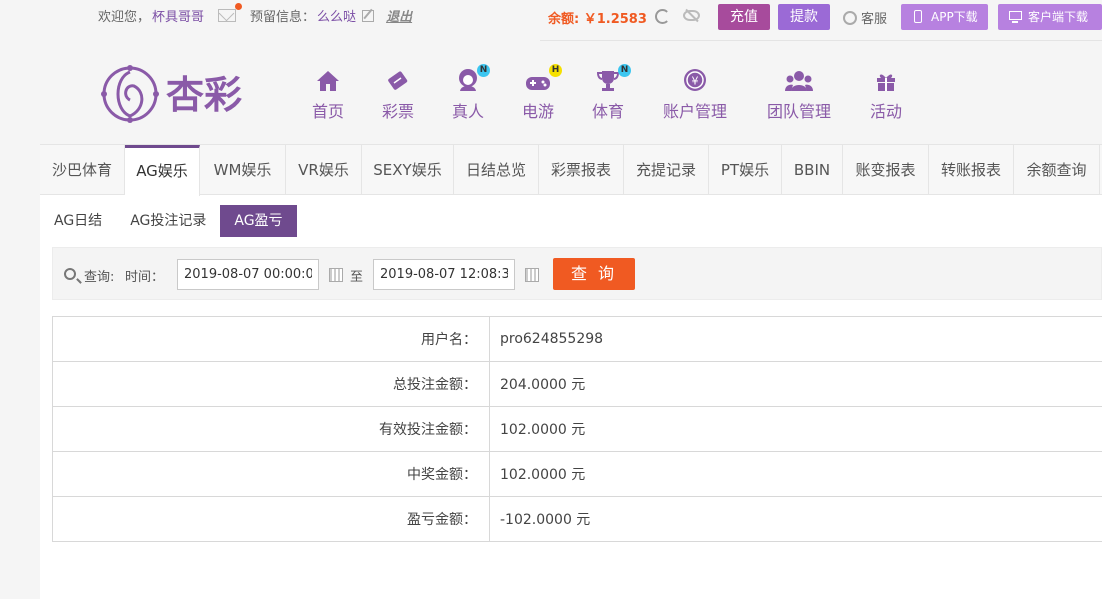  Describe the element at coordinates (368, 15) in the screenshot. I see `edit-icon` at that location.